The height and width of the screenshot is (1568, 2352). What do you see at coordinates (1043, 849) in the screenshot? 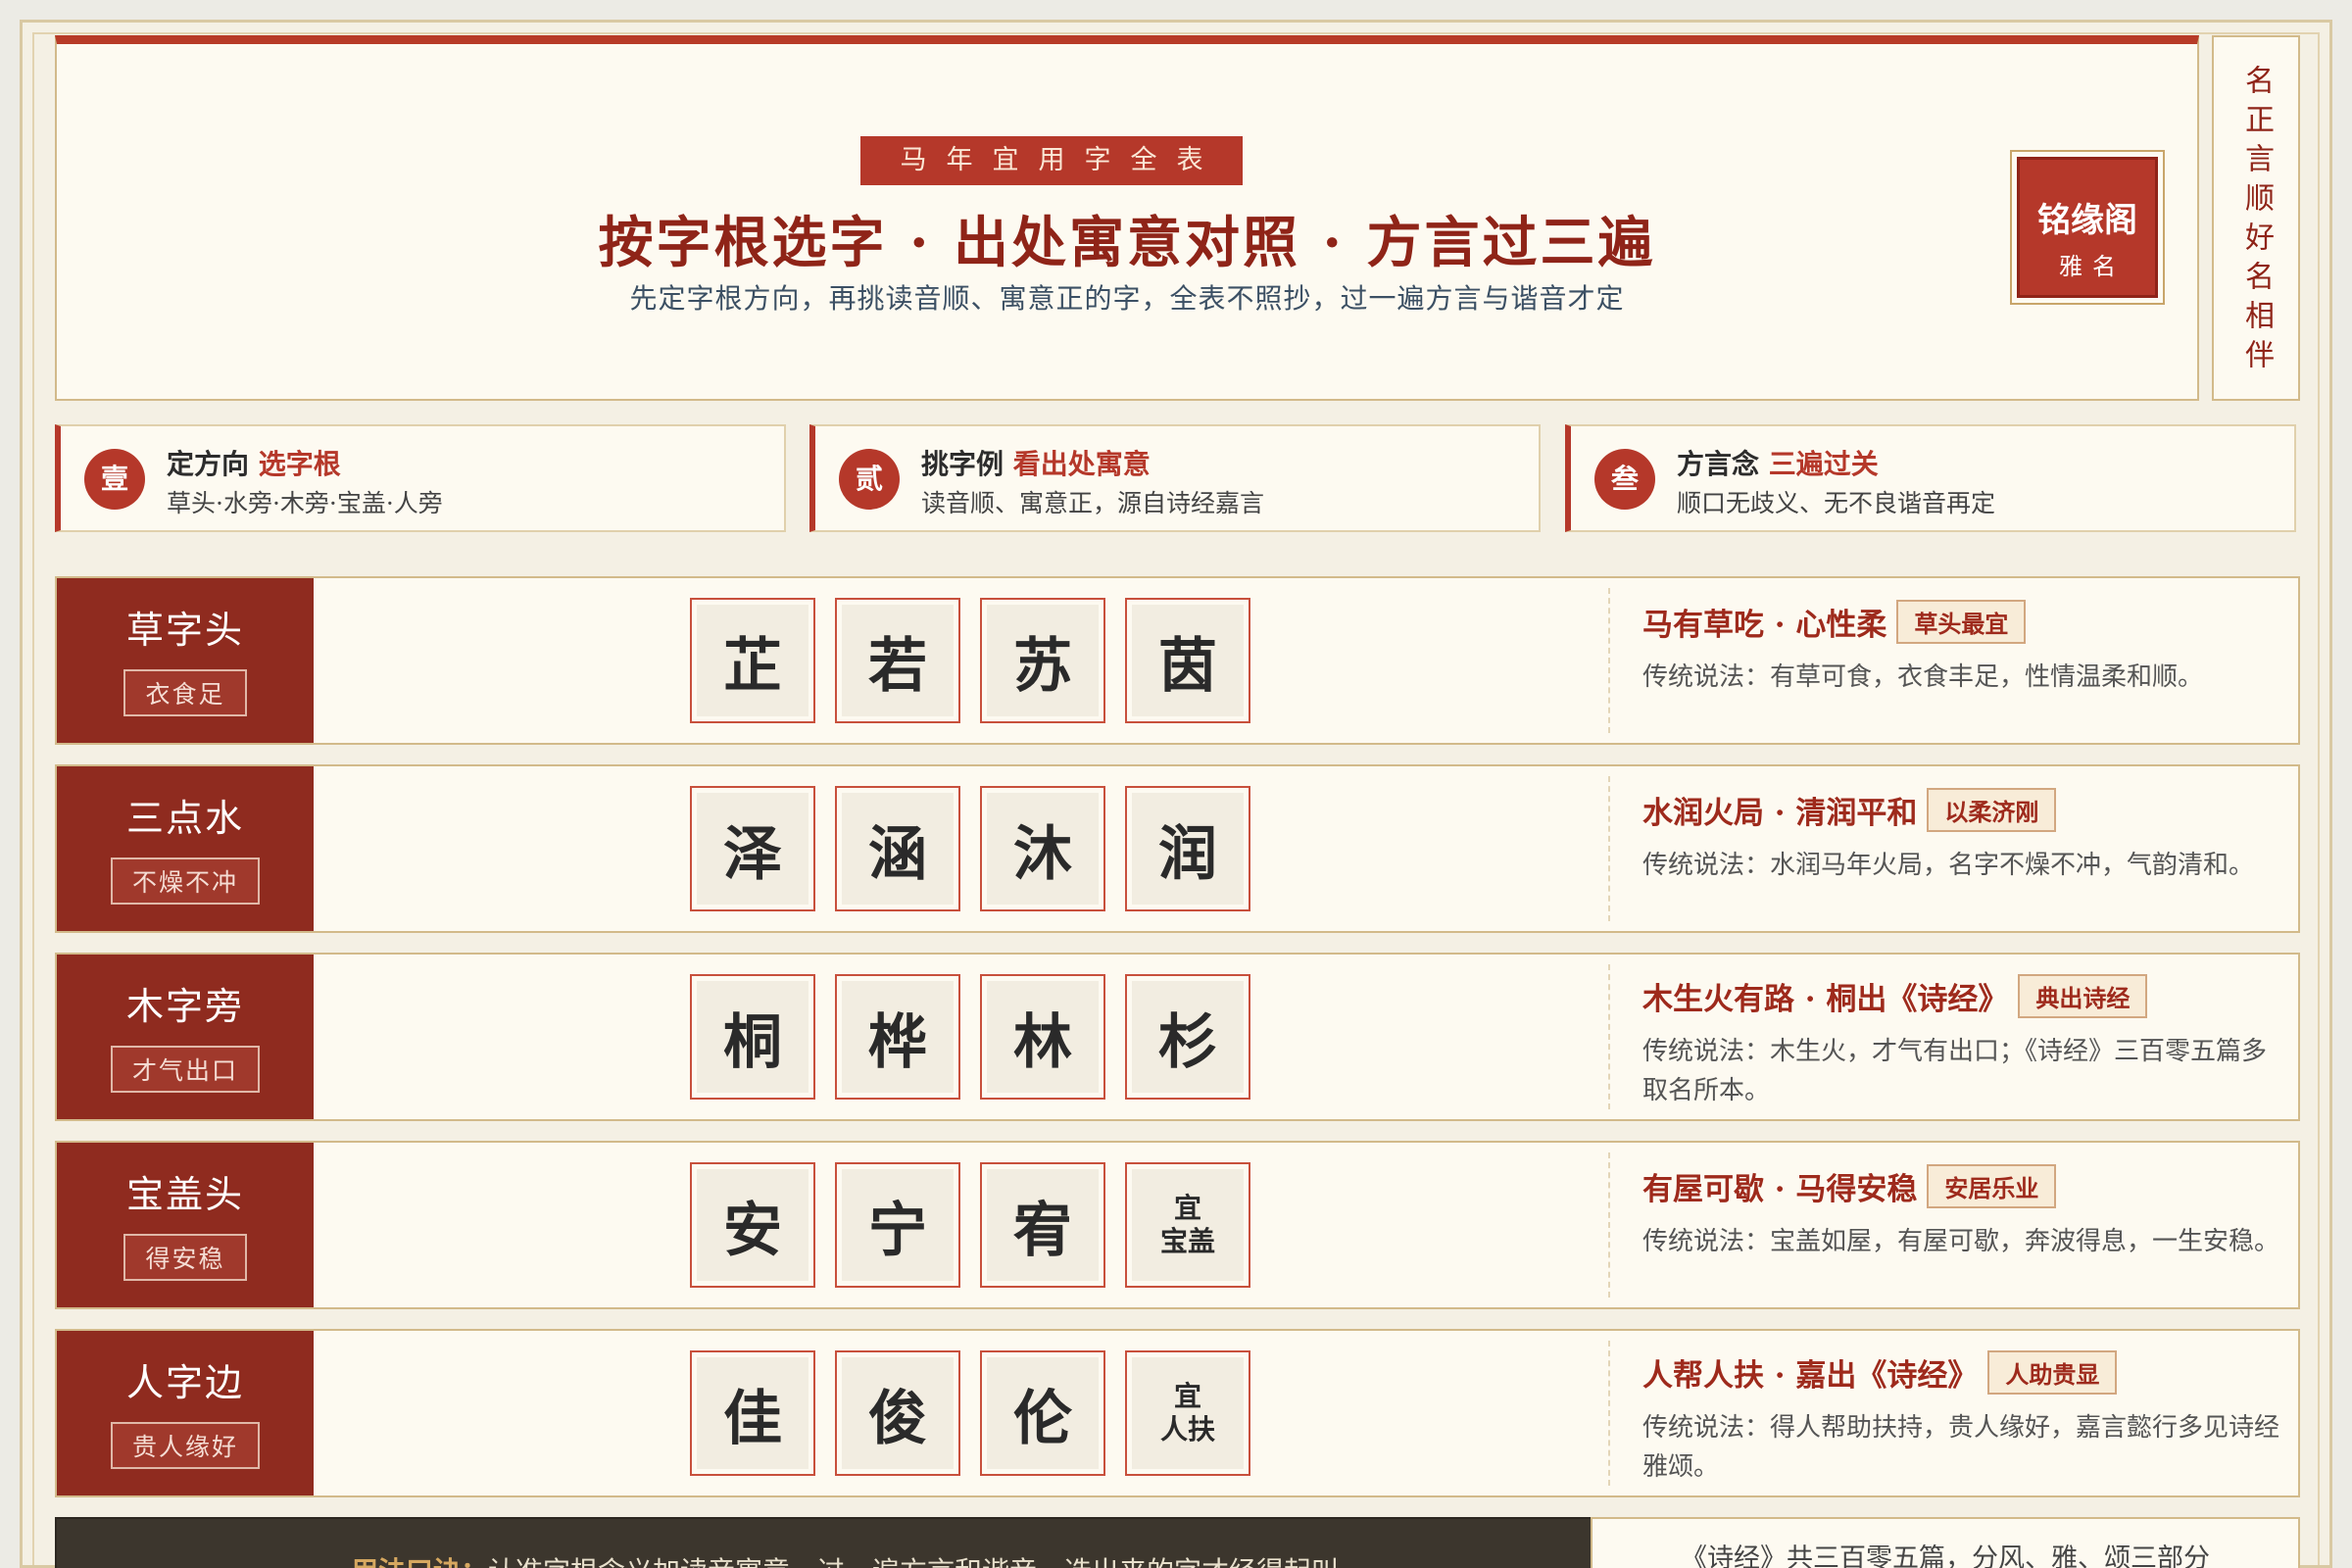
I see `char-text: 沐` at bounding box center [1043, 849].